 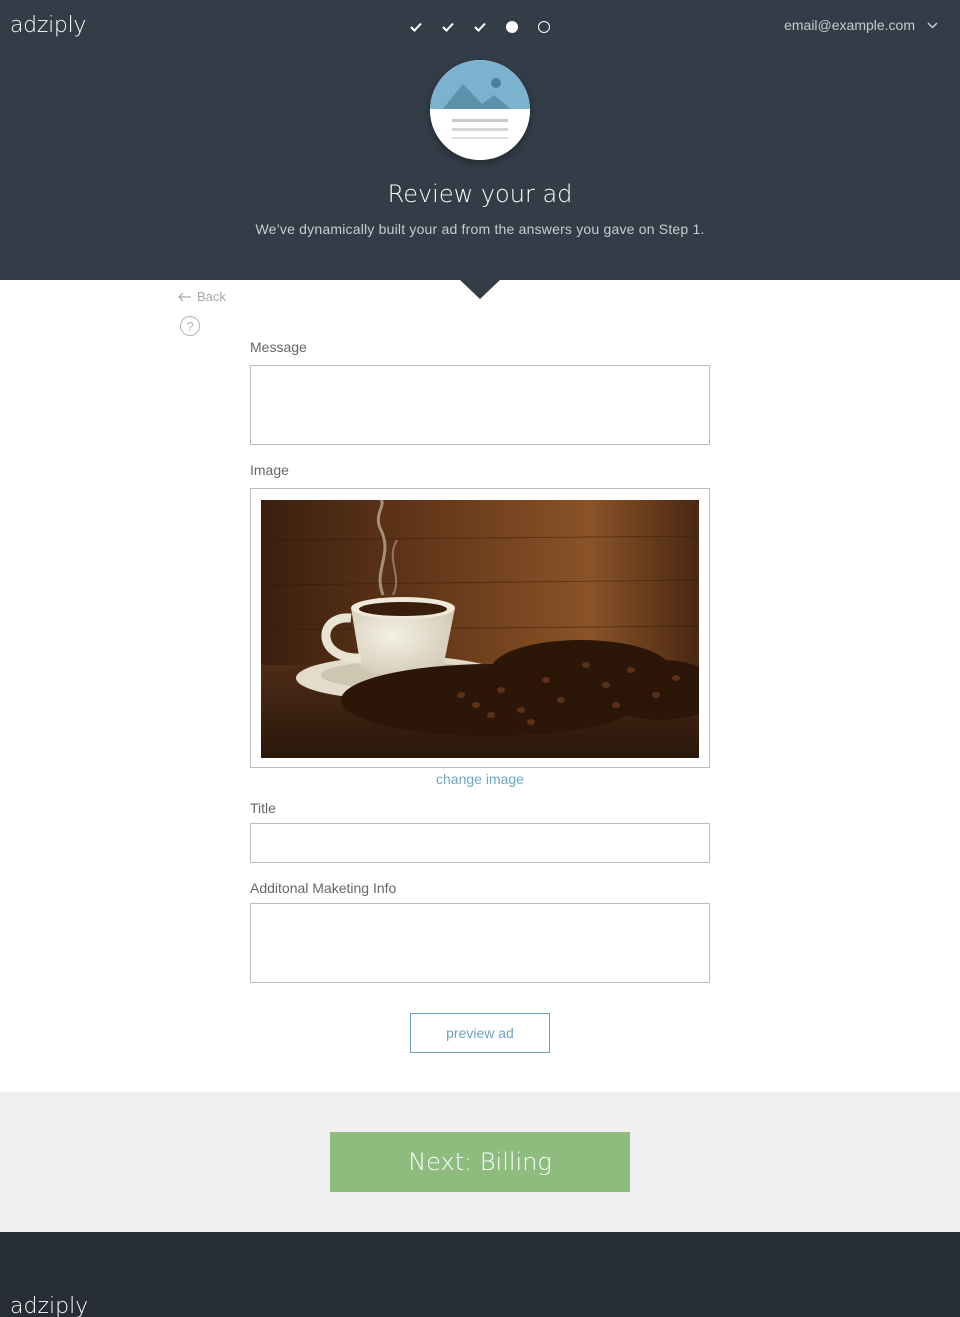 I want to click on header-pointer-notch, so click(x=480, y=289).